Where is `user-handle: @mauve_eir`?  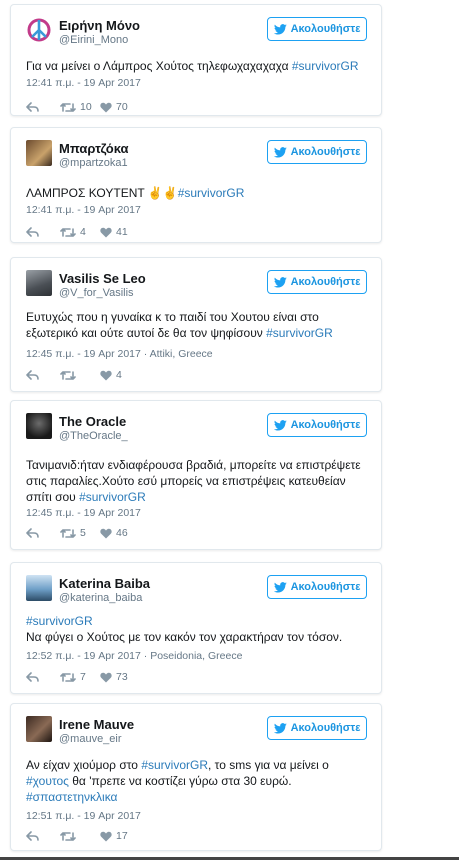 user-handle: @mauve_eir is located at coordinates (90, 739).